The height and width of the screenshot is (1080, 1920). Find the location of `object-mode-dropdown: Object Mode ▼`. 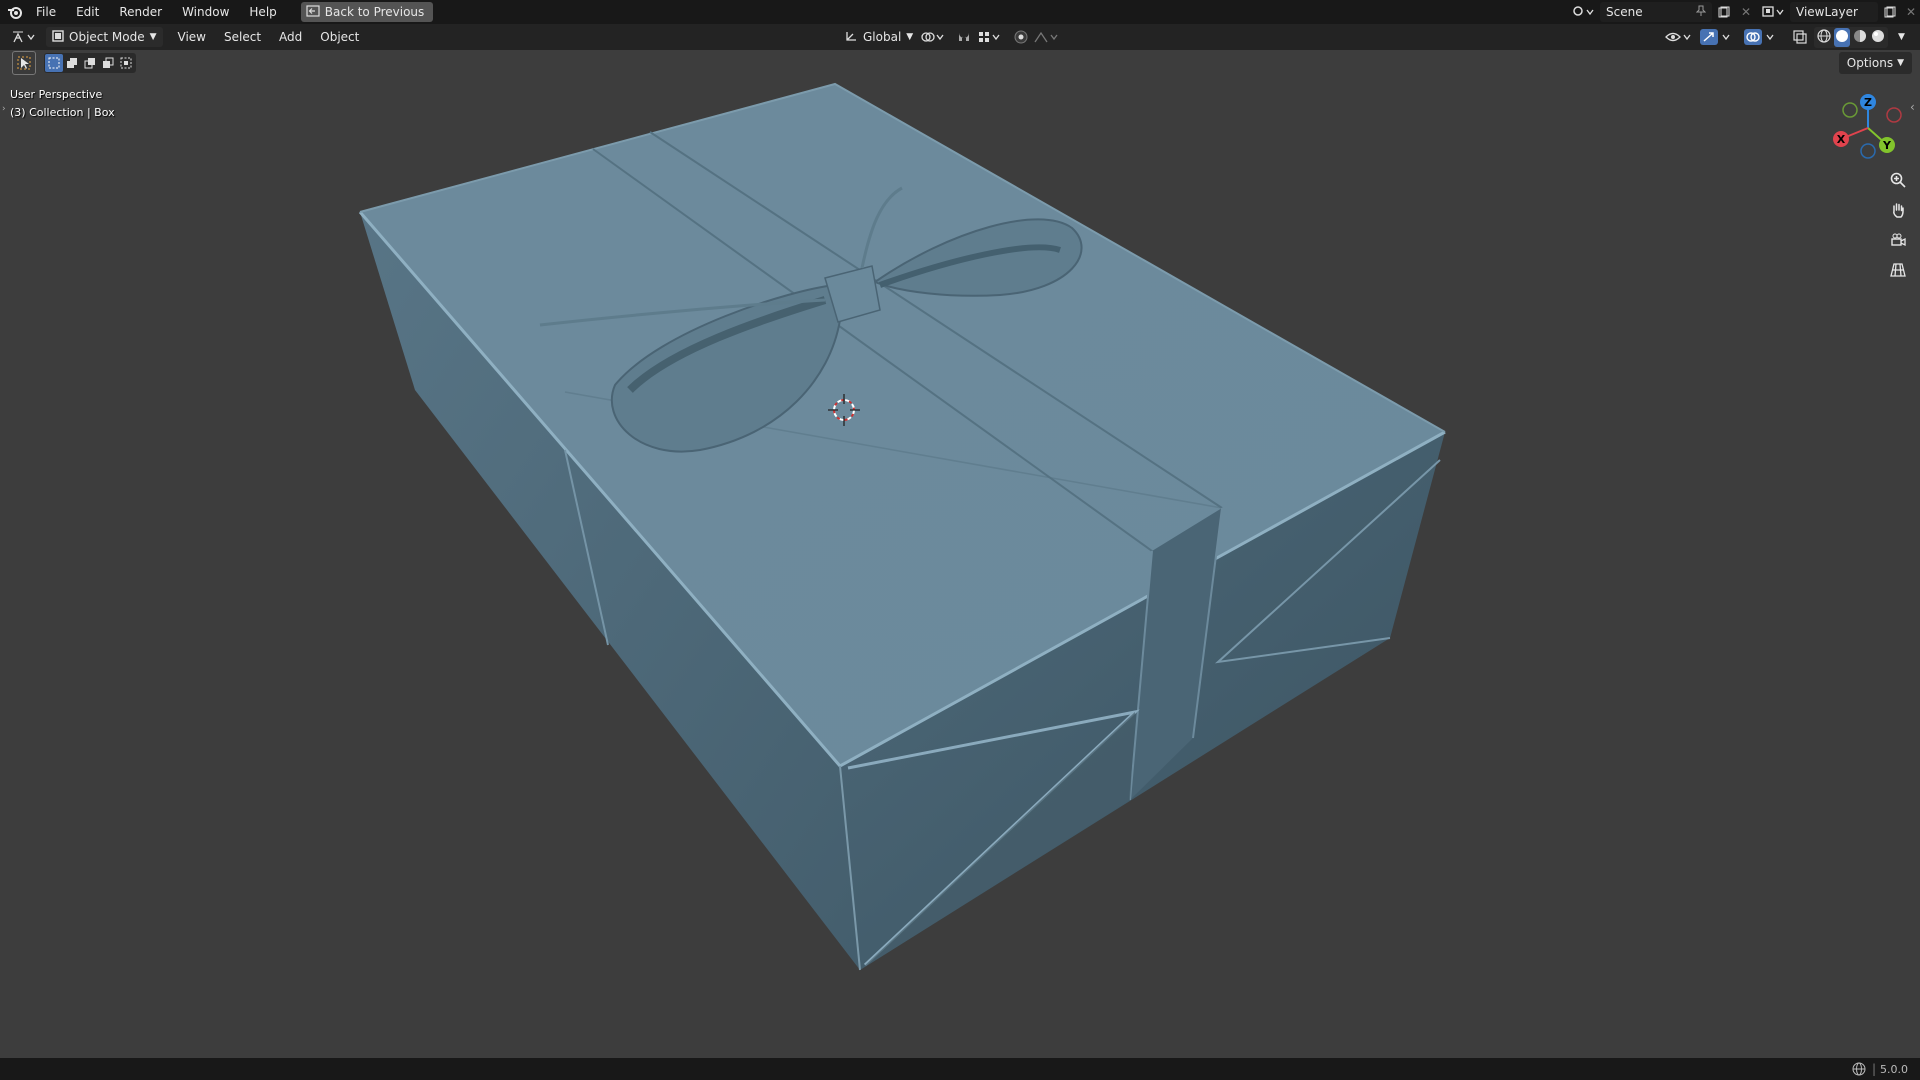

object-mode-dropdown: Object Mode ▼ is located at coordinates (104, 37).